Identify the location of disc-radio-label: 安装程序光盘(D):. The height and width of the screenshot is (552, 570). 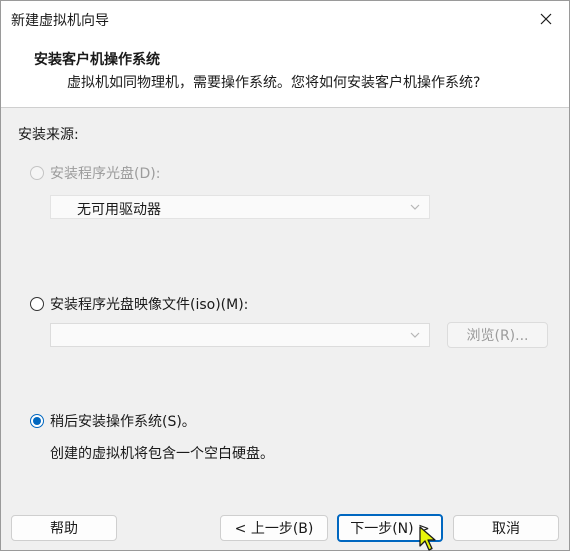
(105, 174).